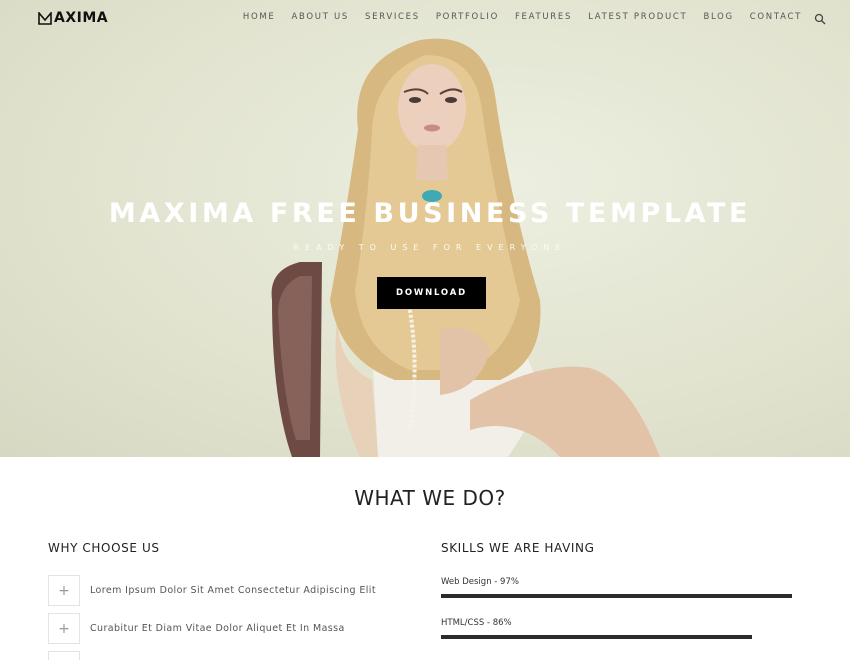 The height and width of the screenshot is (660, 850). I want to click on skill-label: Web Design - 97%, so click(480, 582).